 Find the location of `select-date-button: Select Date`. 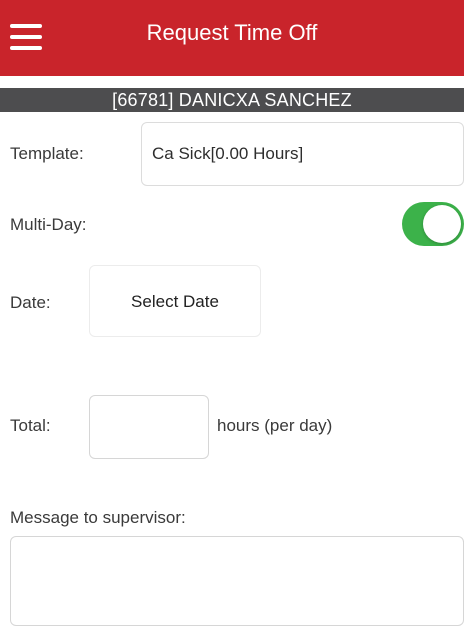

select-date-button: Select Date is located at coordinates (175, 301).